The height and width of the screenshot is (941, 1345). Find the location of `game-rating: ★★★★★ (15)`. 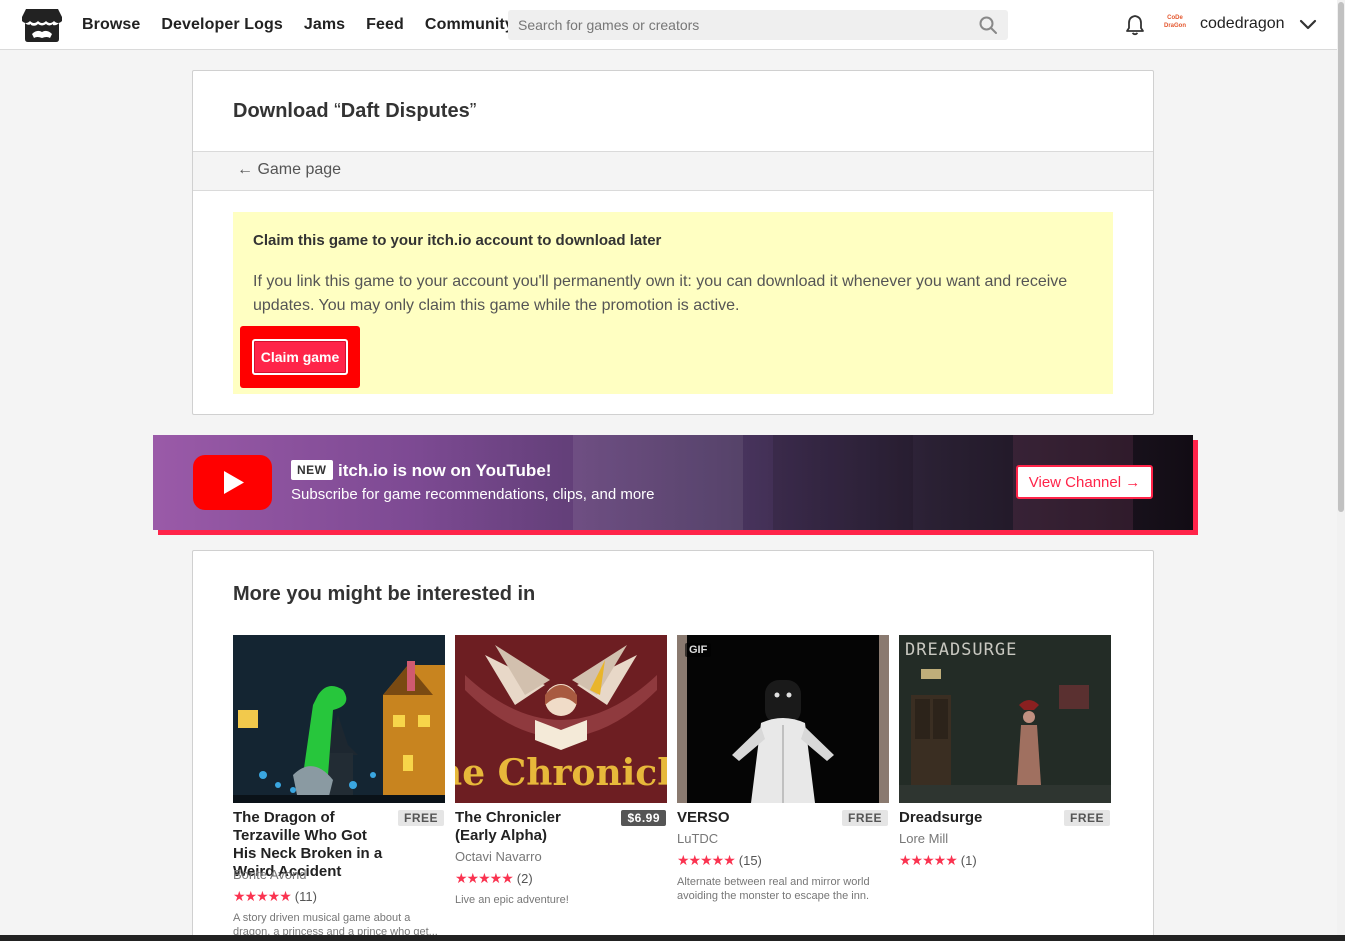

game-rating: ★★★★★ (15) is located at coordinates (719, 860).